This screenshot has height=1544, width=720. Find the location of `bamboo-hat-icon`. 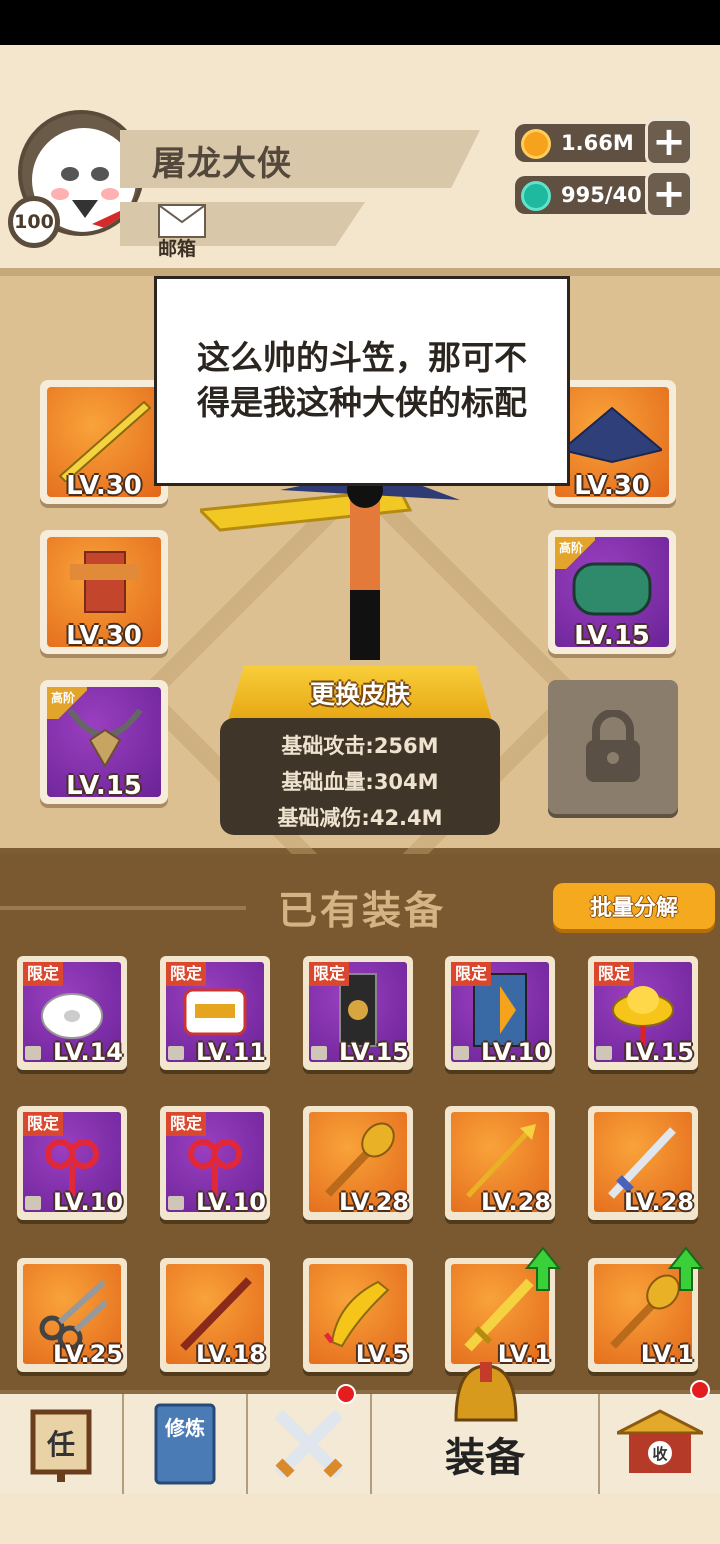

bamboo-hat-icon is located at coordinates (612, 435).